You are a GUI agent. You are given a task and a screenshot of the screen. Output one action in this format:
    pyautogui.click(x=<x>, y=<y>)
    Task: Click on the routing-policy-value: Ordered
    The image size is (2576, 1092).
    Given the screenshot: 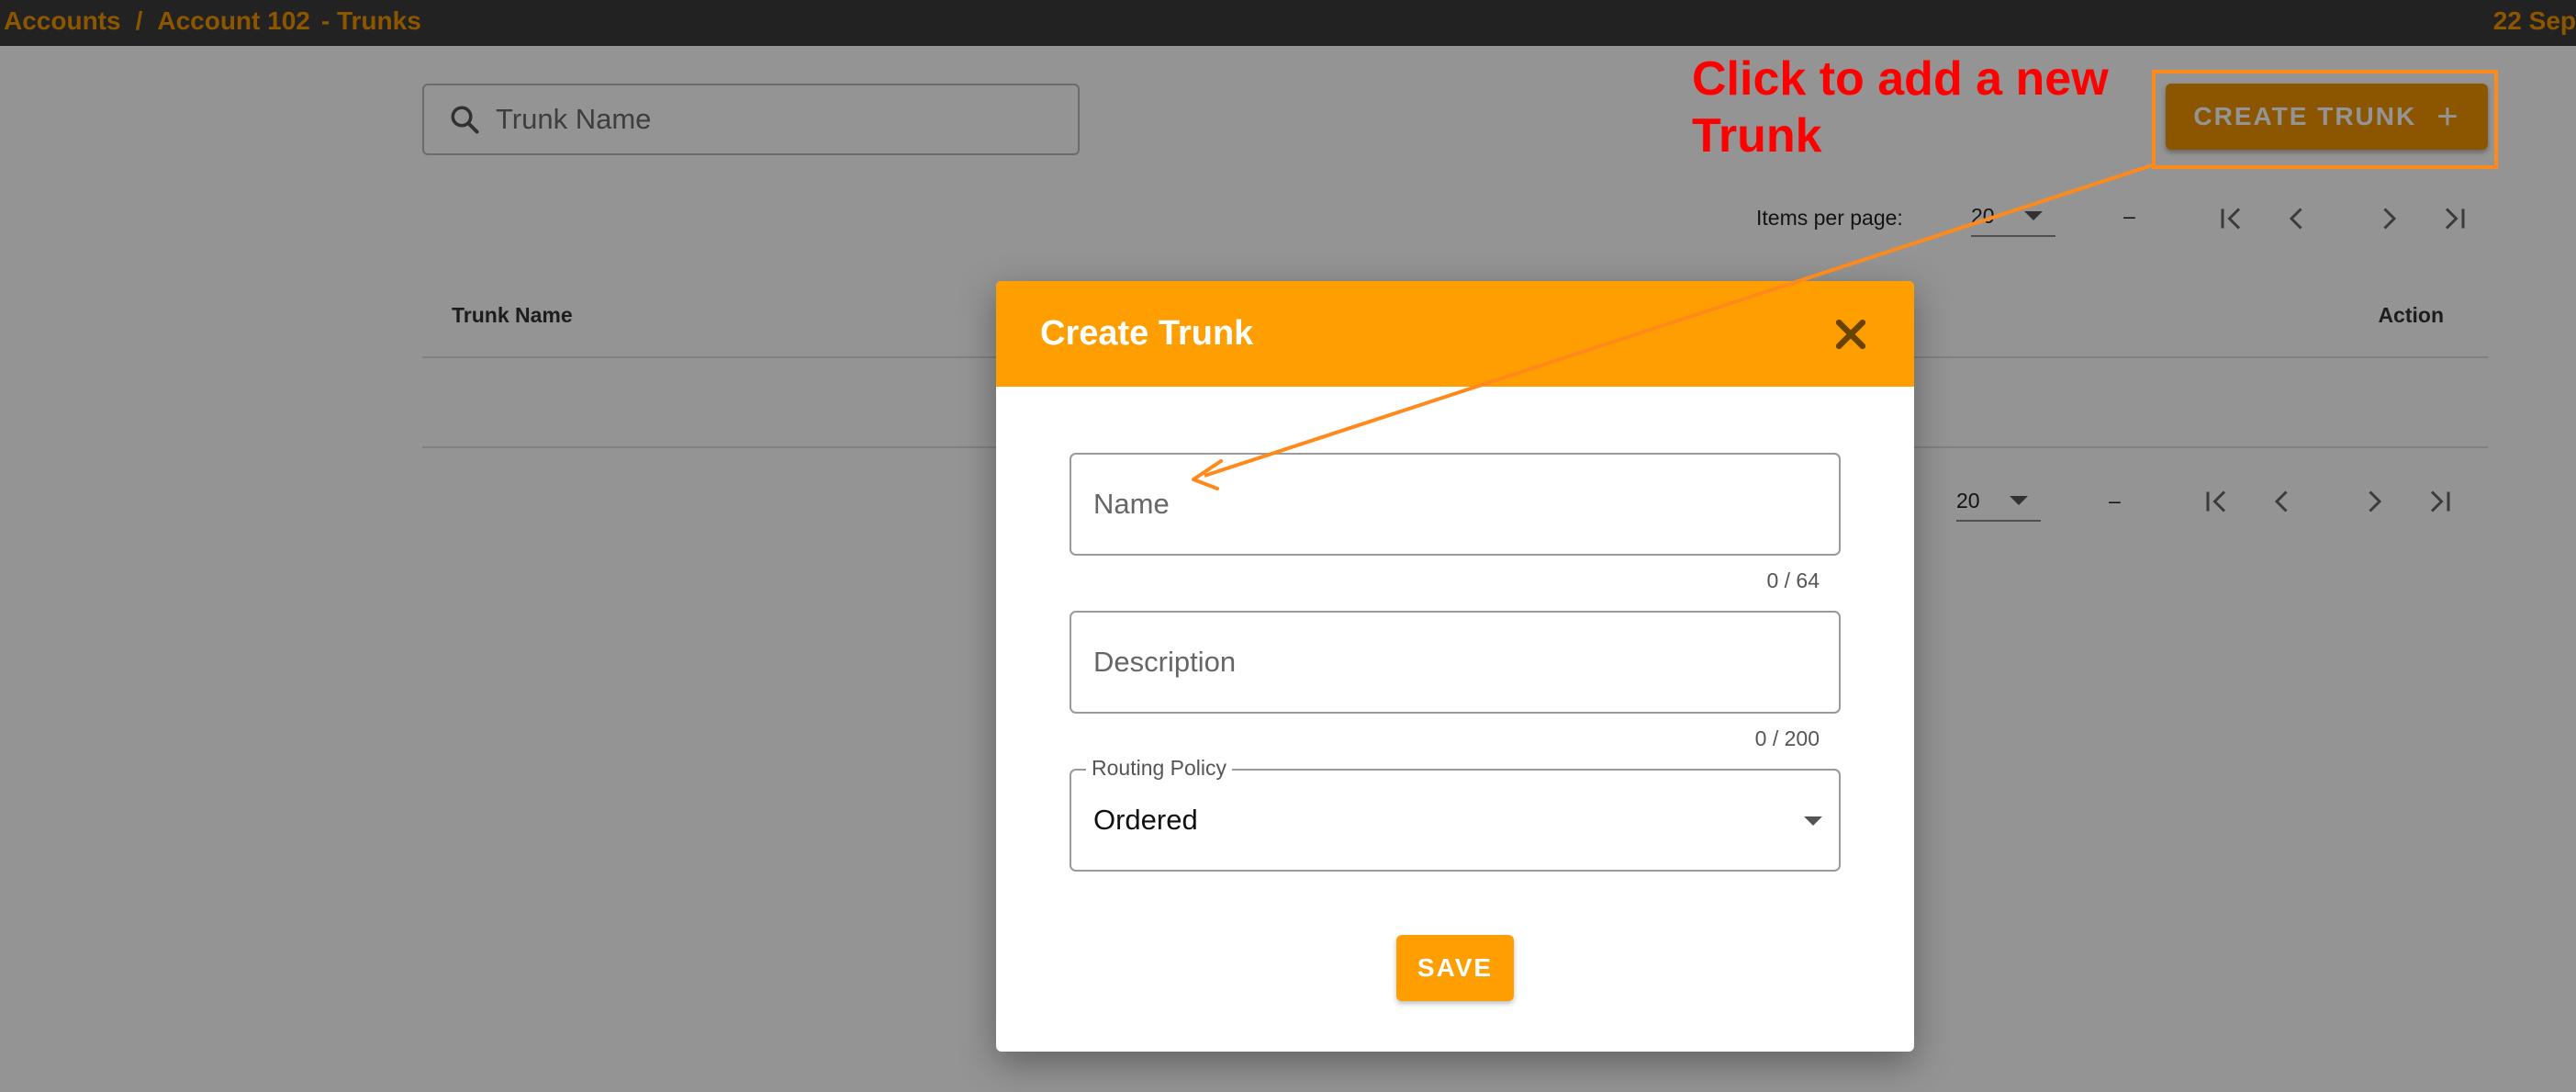 What is the action you would take?
    pyautogui.click(x=1145, y=820)
    